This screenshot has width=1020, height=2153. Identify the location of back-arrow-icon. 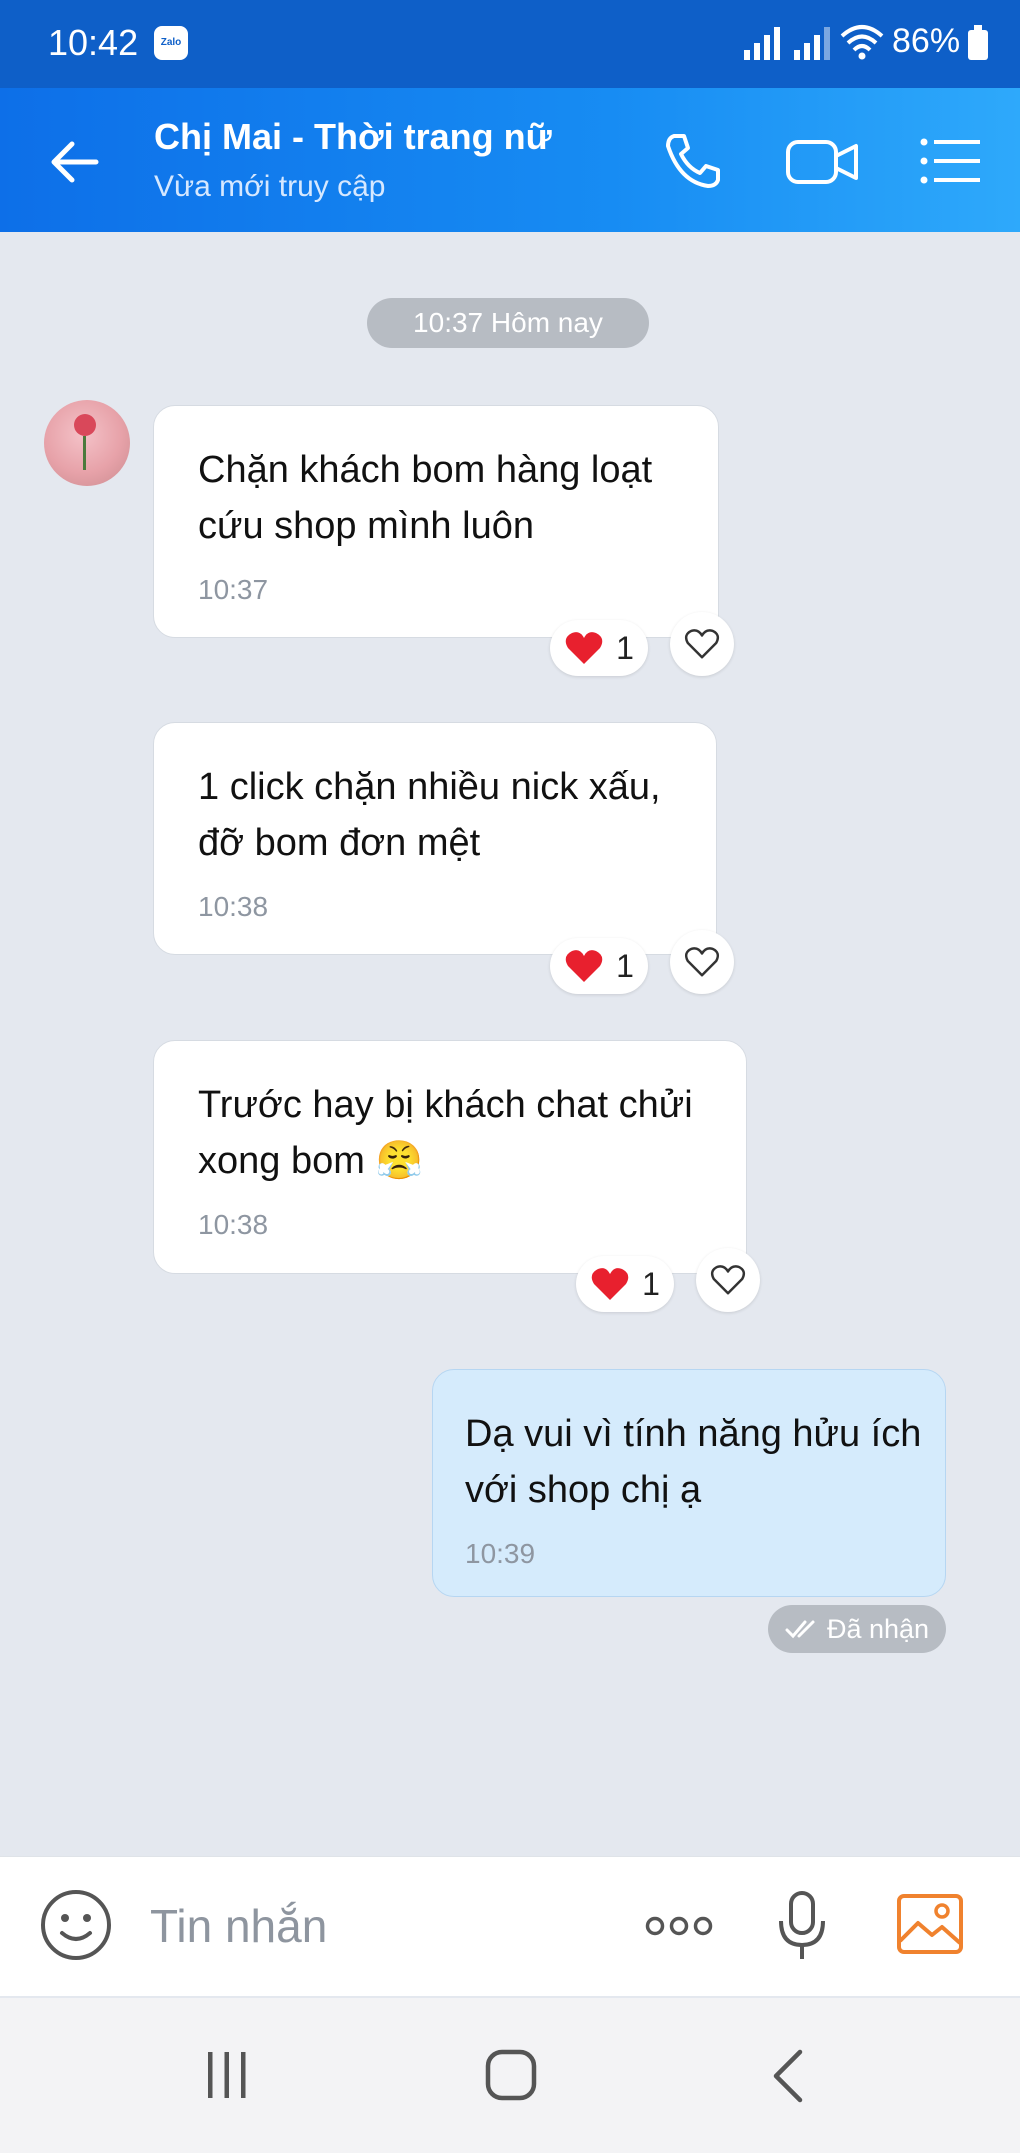
(74, 162).